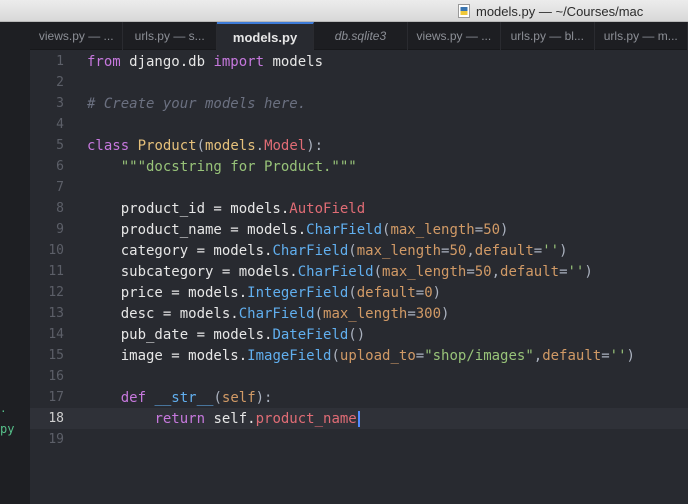 This screenshot has width=688, height=504. What do you see at coordinates (359, 187) in the screenshot?
I see `code-line: 7` at bounding box center [359, 187].